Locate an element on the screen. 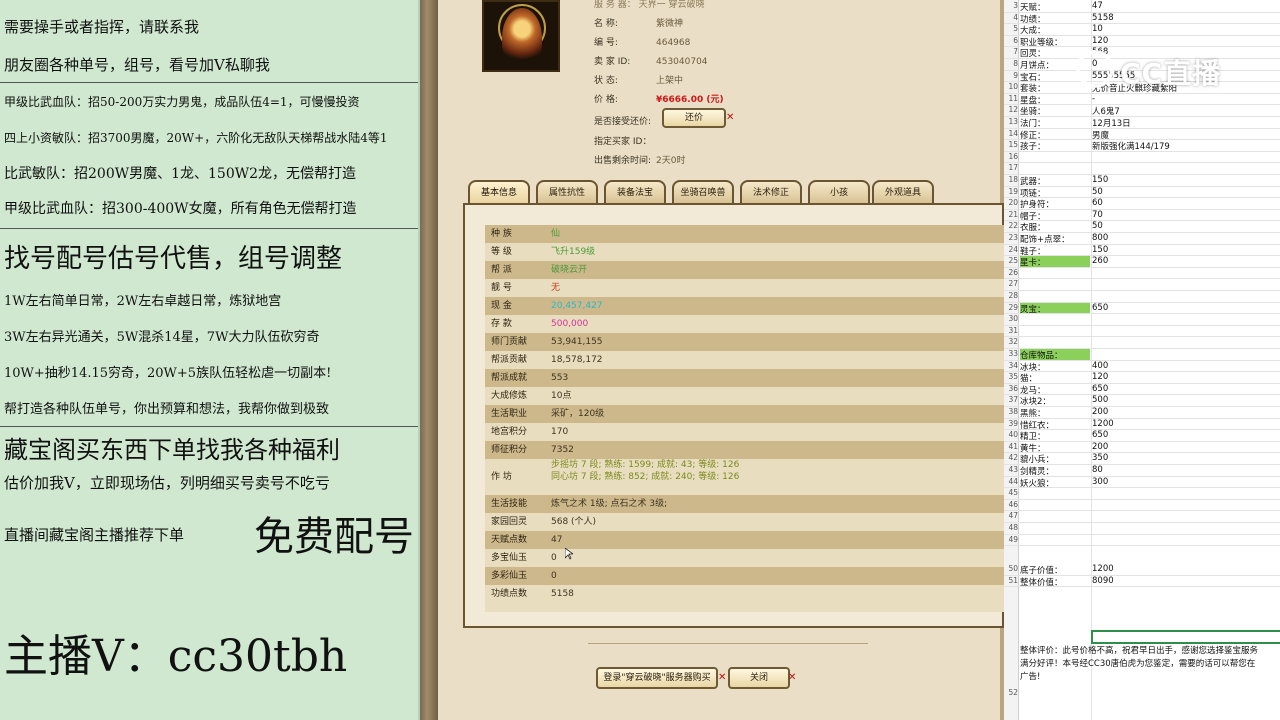  table-row: 等 级 飞升159级 is located at coordinates (744, 252).